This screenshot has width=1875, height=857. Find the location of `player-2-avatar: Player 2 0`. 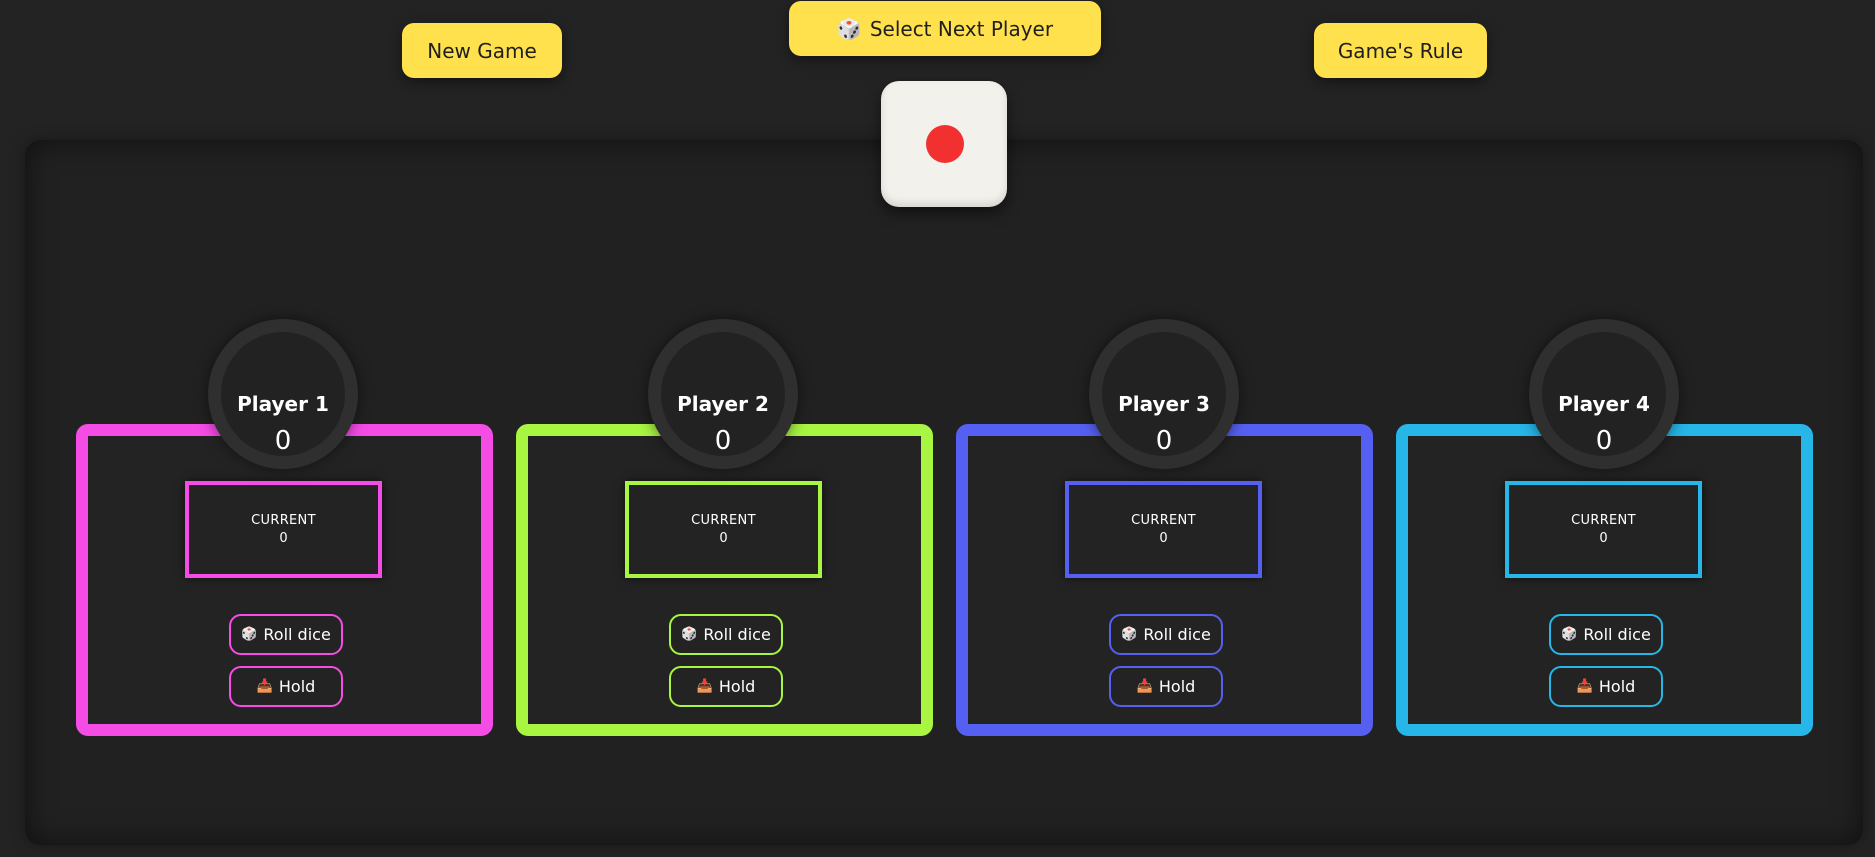

player-2-avatar: Player 2 0 is located at coordinates (723, 394).